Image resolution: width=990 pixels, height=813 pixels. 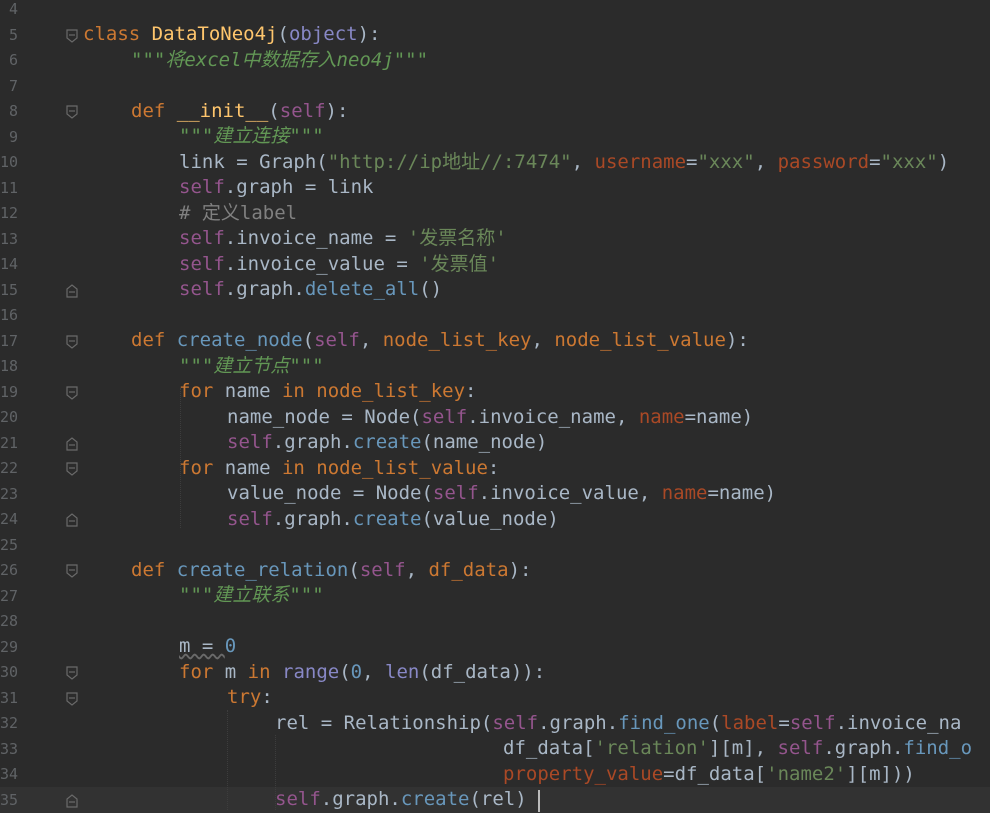 I want to click on line-number: 35, so click(x=9, y=799).